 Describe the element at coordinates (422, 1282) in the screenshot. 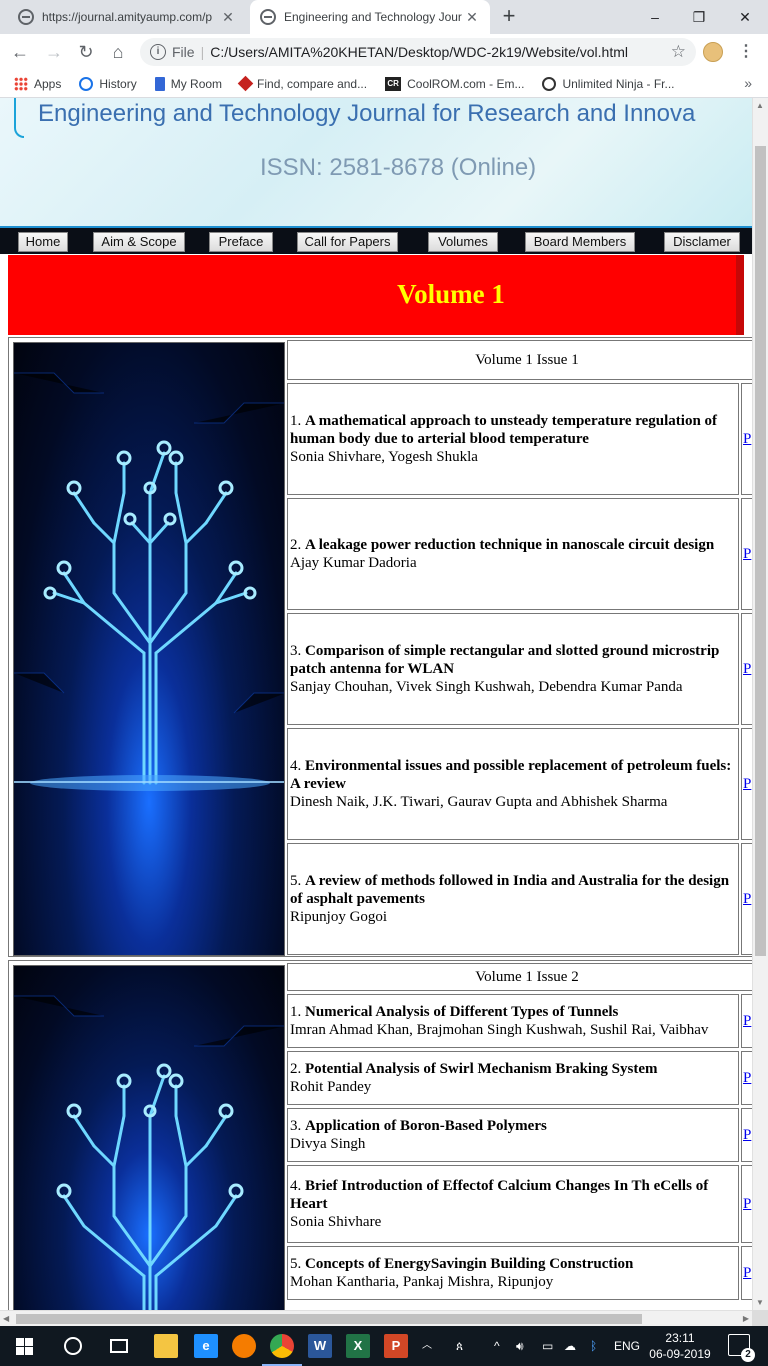

I see `paper-authors: Mohan Kantharia, Pankaj Mishra, Ripunjoy` at that location.